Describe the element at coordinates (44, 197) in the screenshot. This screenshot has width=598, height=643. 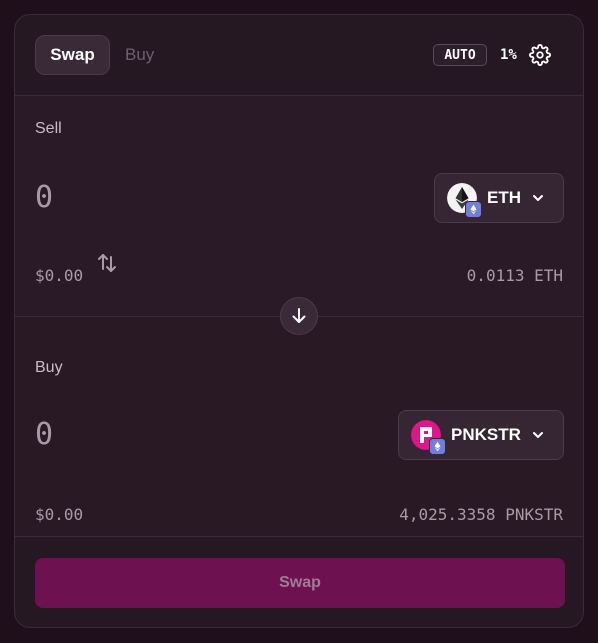
I see `sell-amount-input: 0` at that location.